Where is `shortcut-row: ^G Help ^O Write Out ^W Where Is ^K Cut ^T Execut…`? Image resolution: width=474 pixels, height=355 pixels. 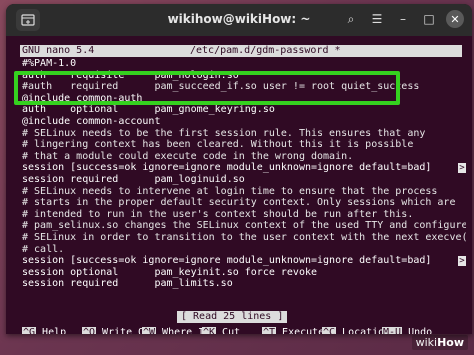 shortcut-row: ^G Help ^O Write Out ^W Where Is ^K Cut ^T Execut… is located at coordinates (244, 330).